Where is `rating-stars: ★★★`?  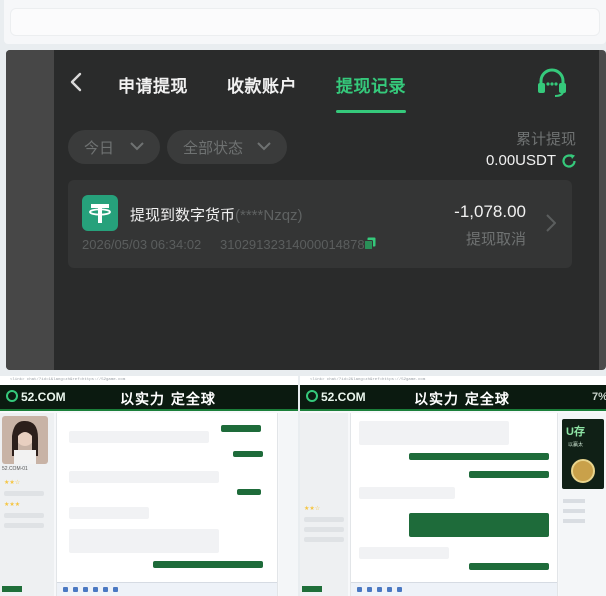 rating-stars: ★★★ is located at coordinates (12, 505).